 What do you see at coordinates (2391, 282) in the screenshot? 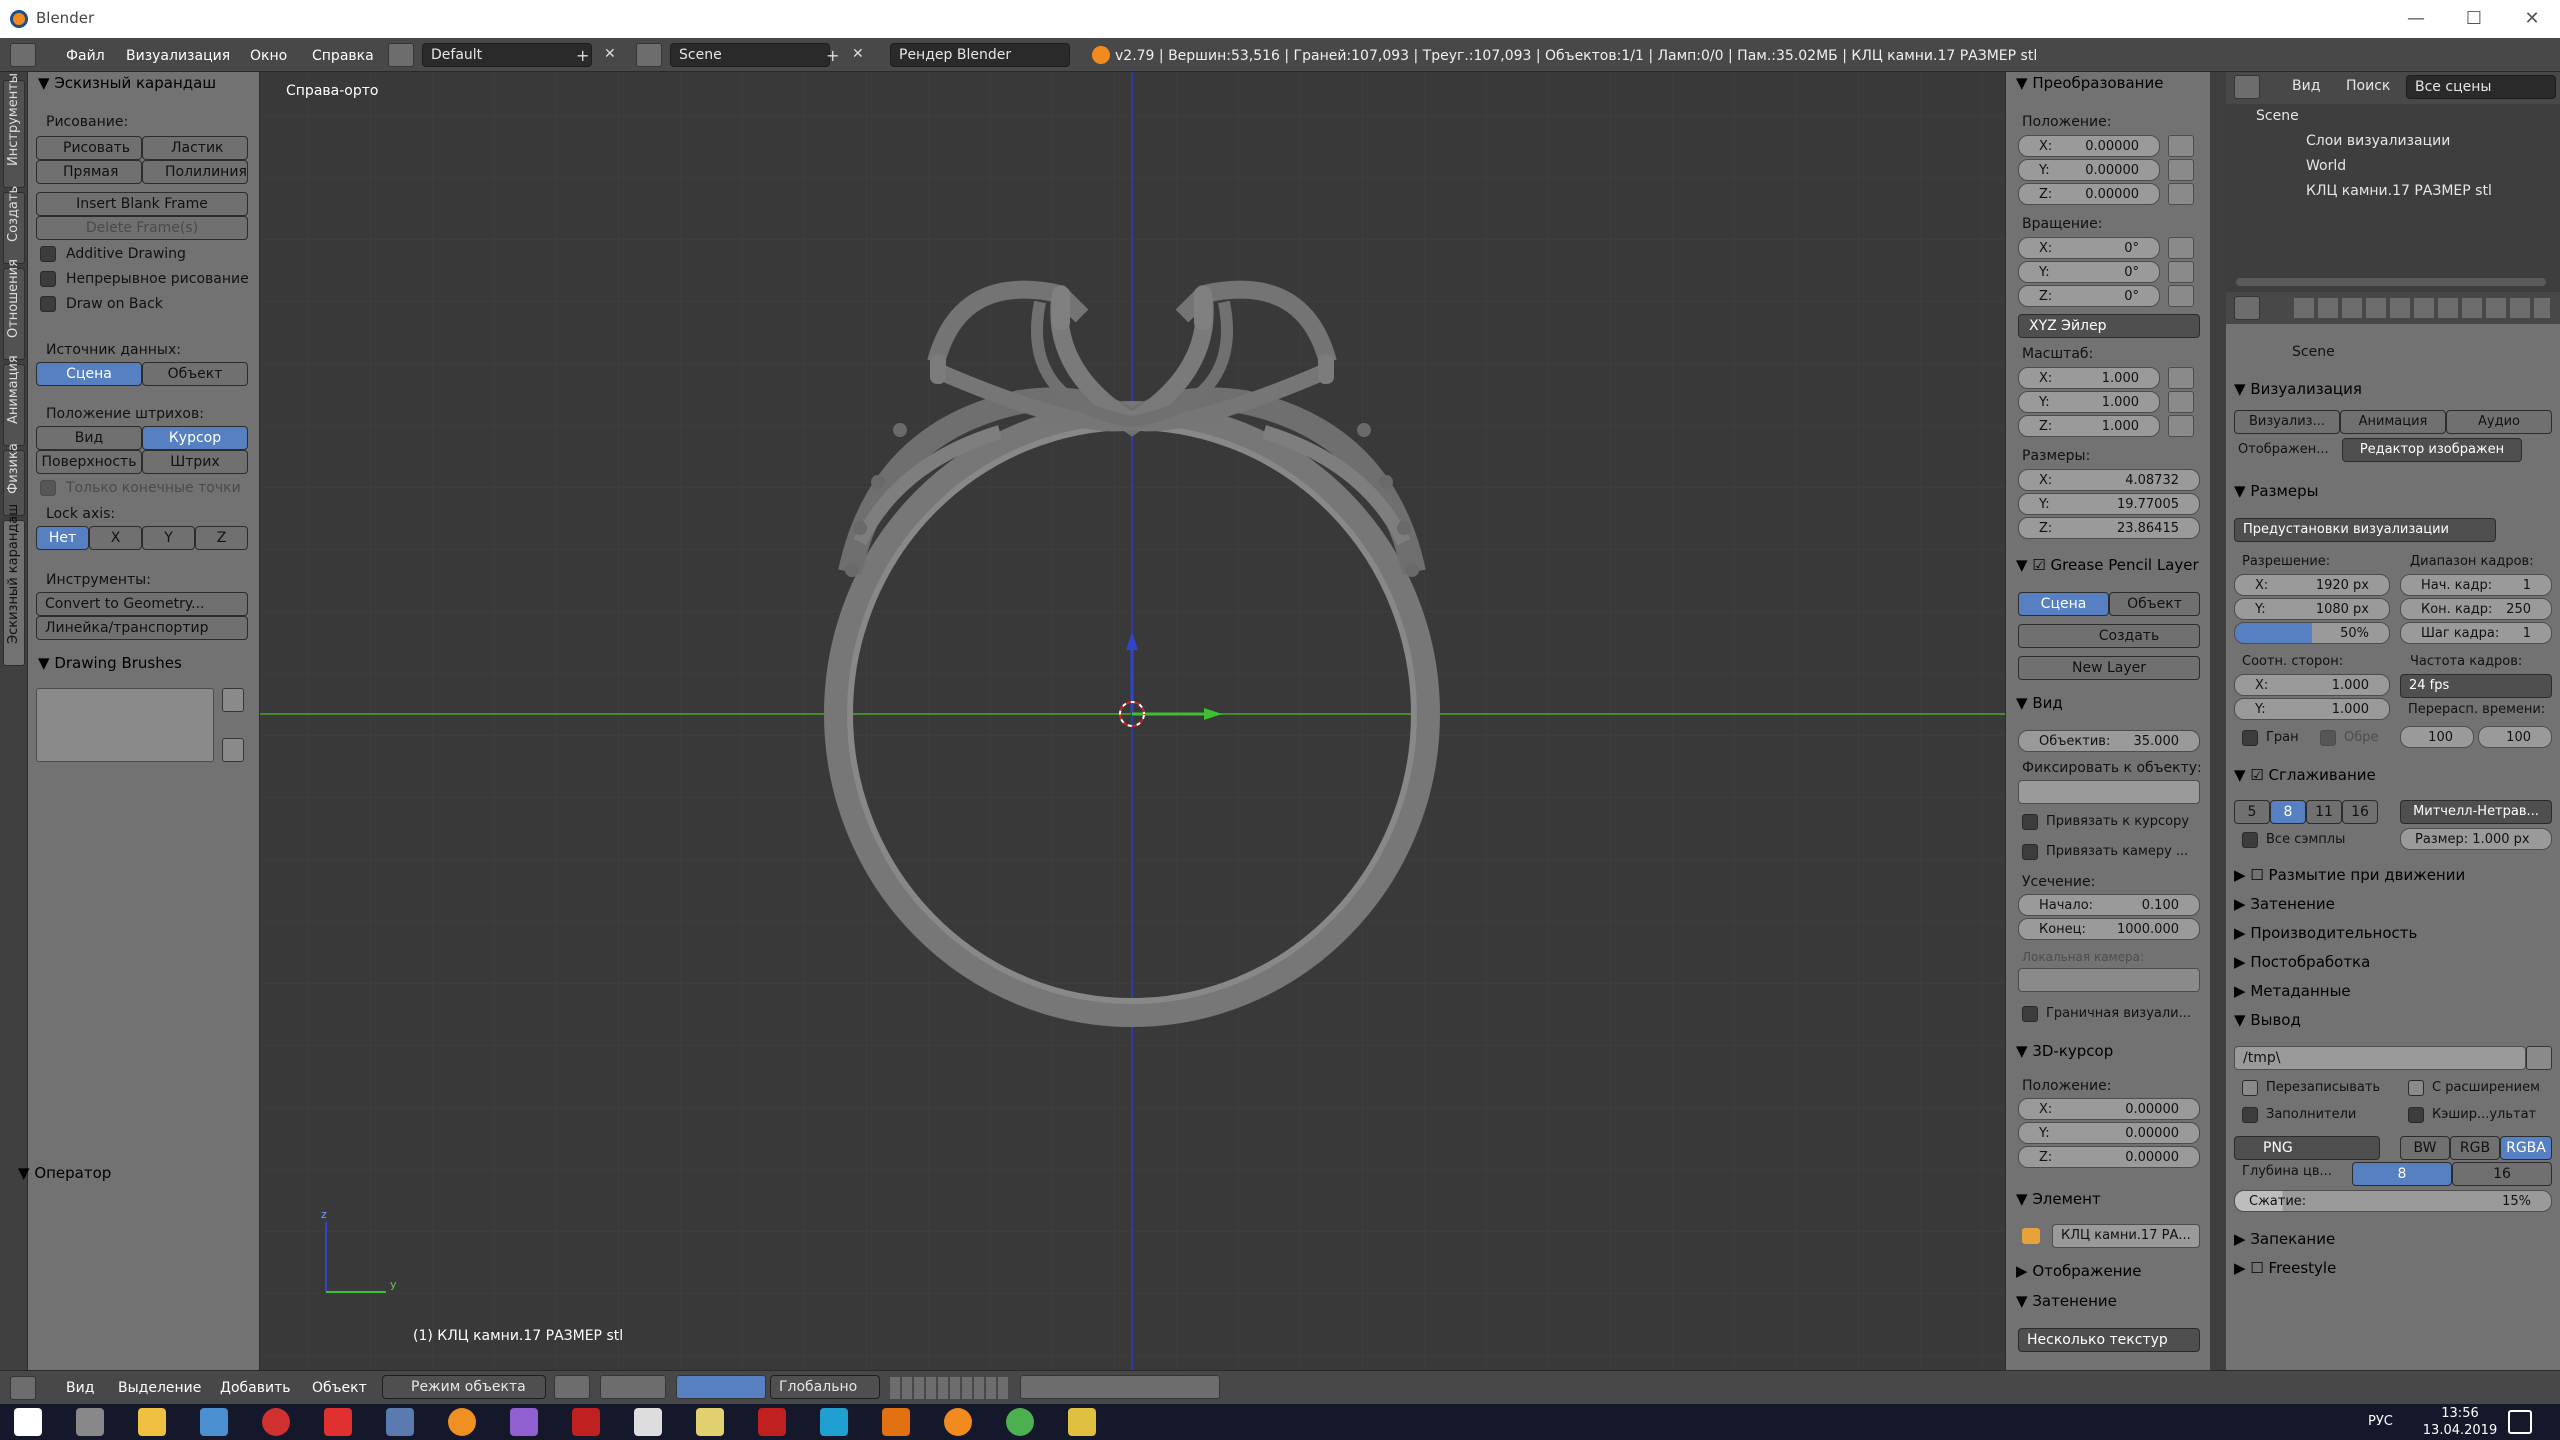
I see `outliner-scrollbar` at bounding box center [2391, 282].